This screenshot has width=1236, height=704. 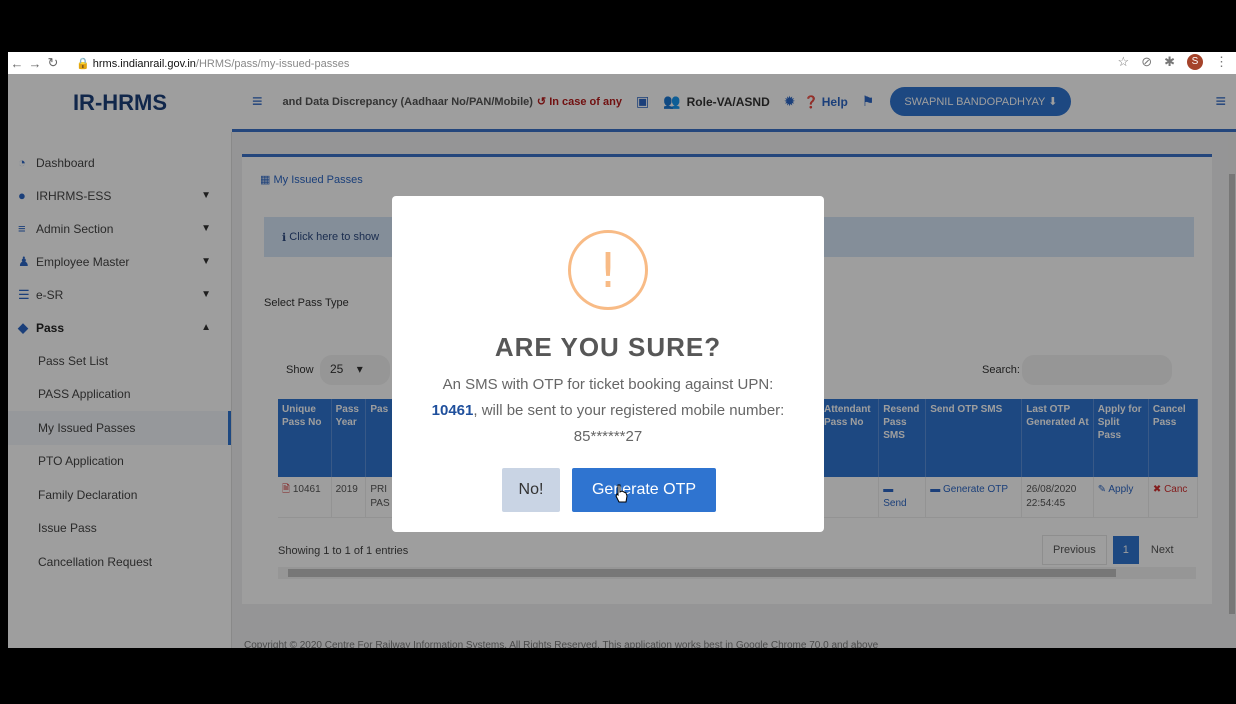 I want to click on profile-avatar: S, so click(x=1195, y=62).